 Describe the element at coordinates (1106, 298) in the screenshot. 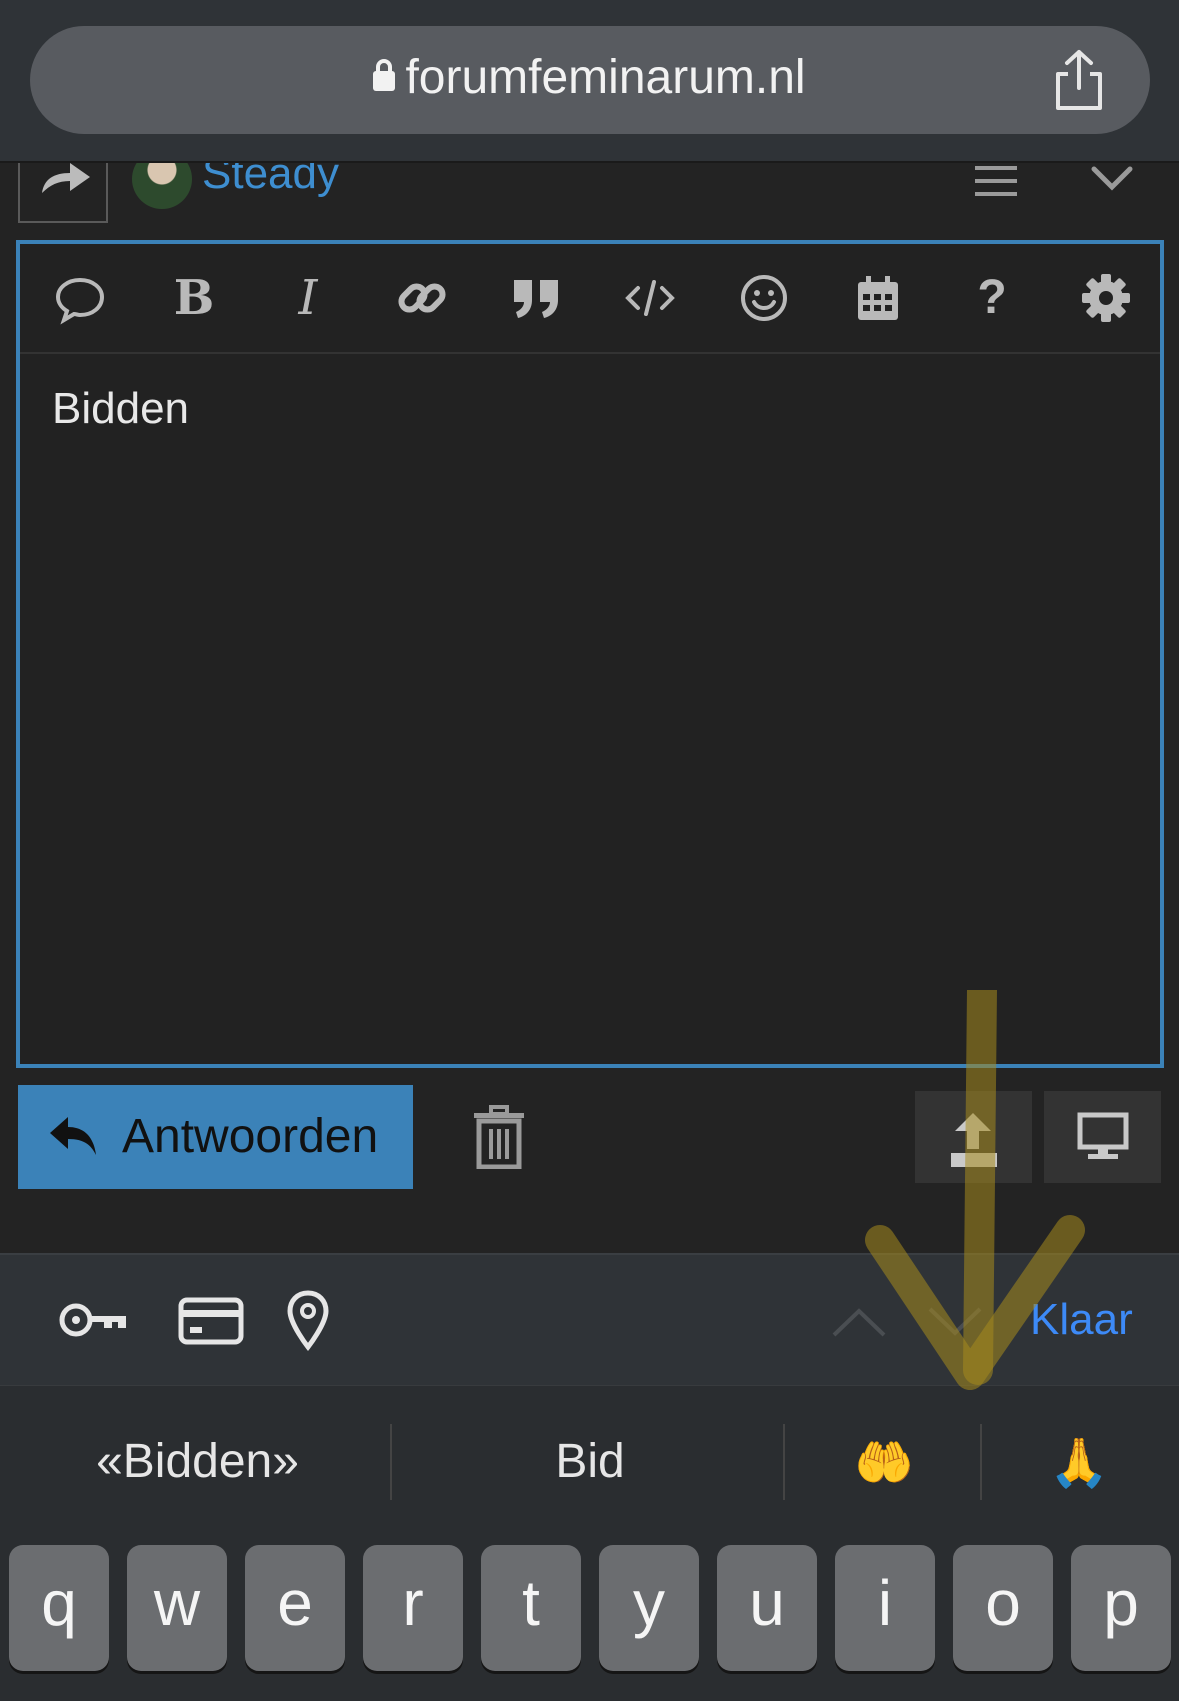

I see `gear-icon` at that location.